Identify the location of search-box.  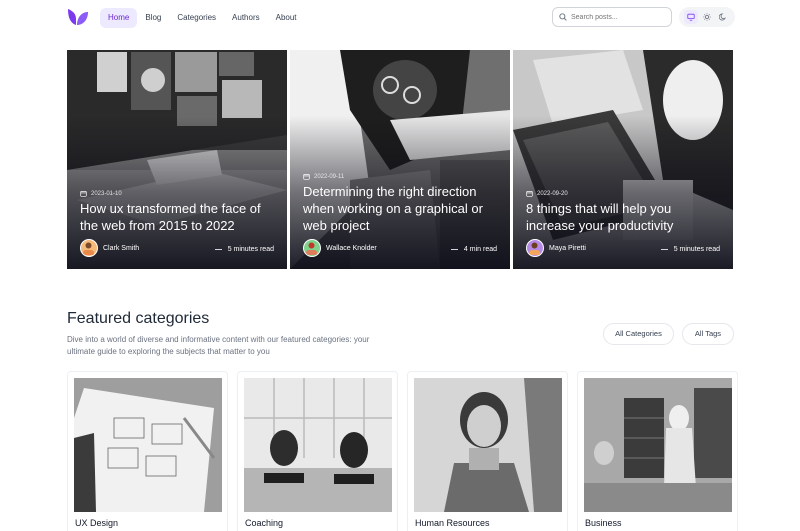
(612, 17).